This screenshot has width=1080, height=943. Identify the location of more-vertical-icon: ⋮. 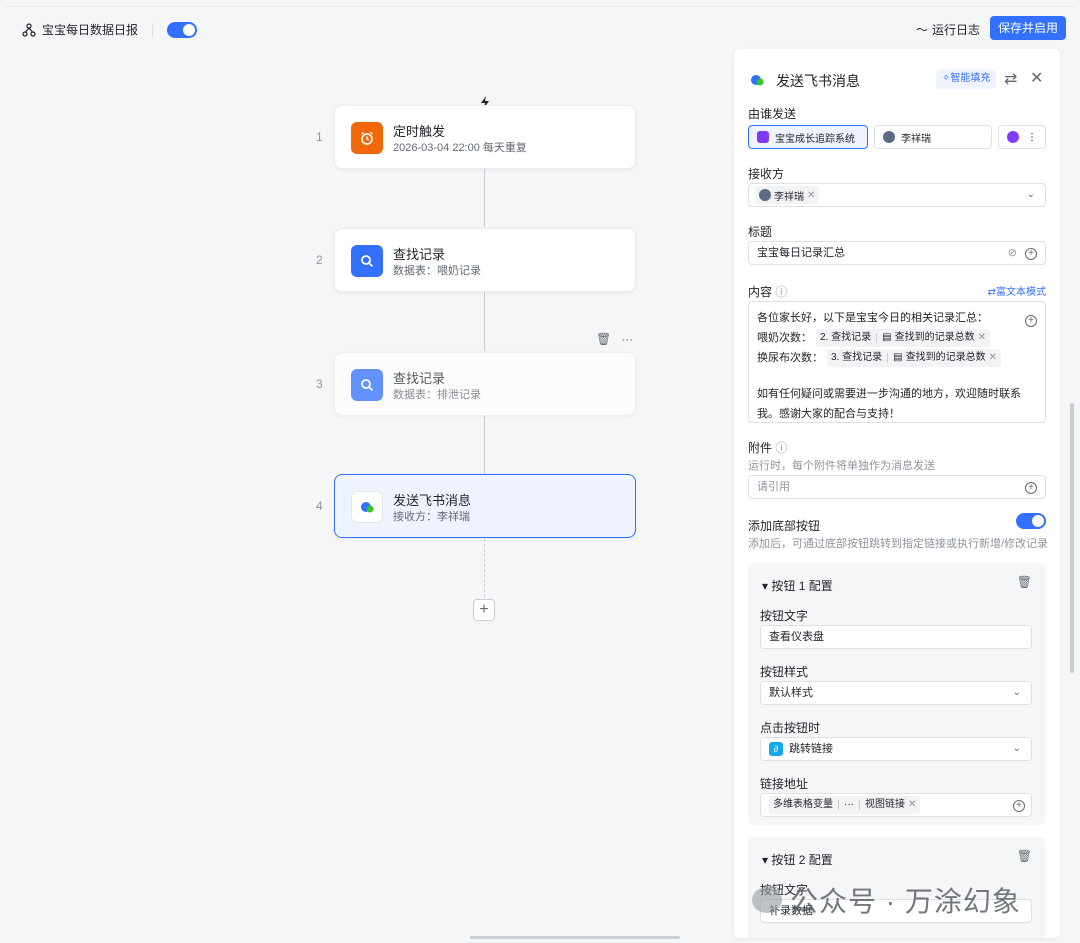
(1032, 137).